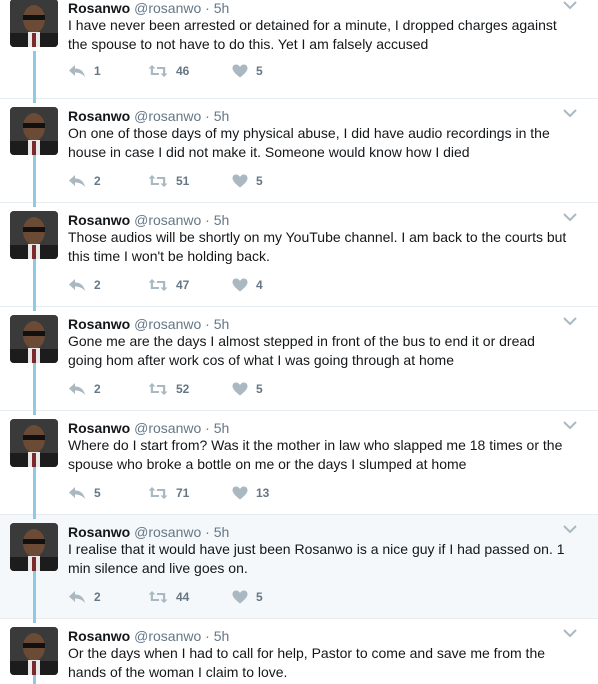 The width and height of the screenshot is (598, 684). I want to click on tweet-actions: 2 47 4, so click(198, 285).